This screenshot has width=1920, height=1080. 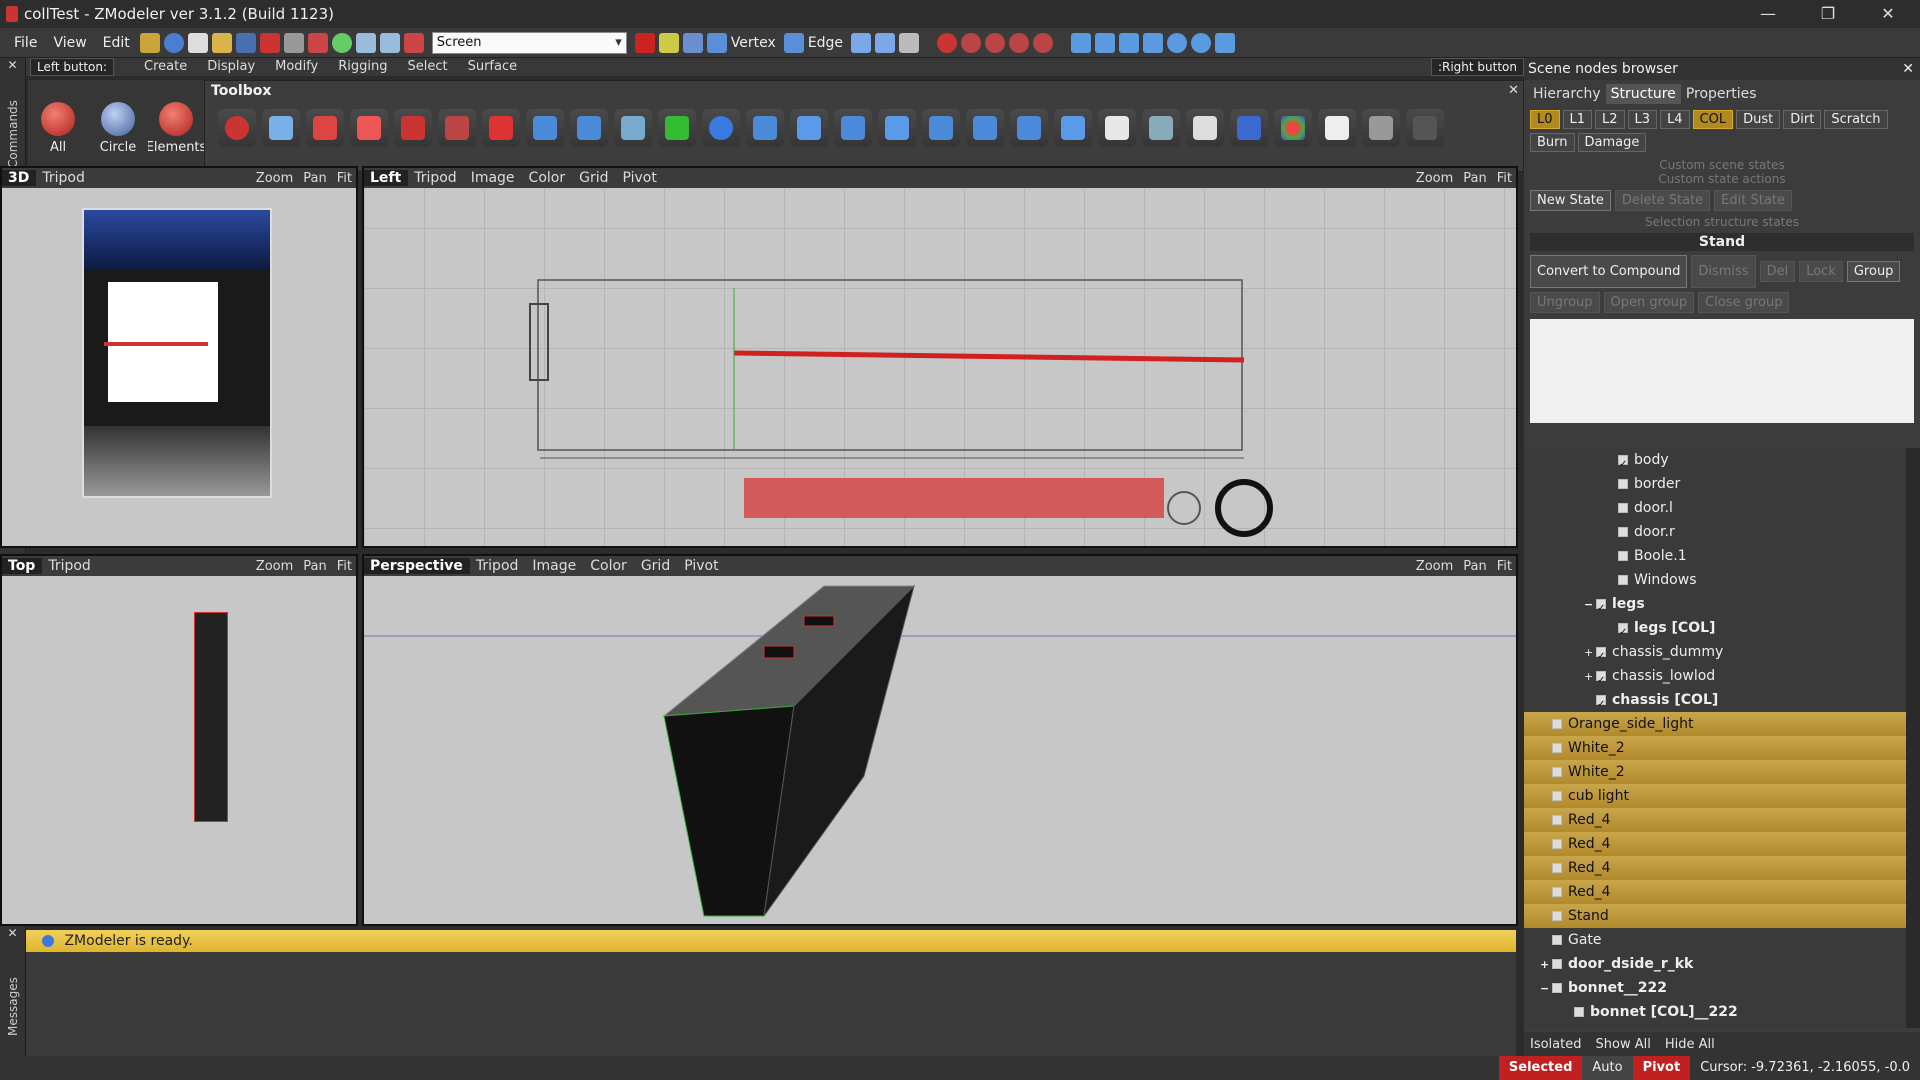 I want to click on dismiss-button: Dismiss, so click(x=1723, y=271).